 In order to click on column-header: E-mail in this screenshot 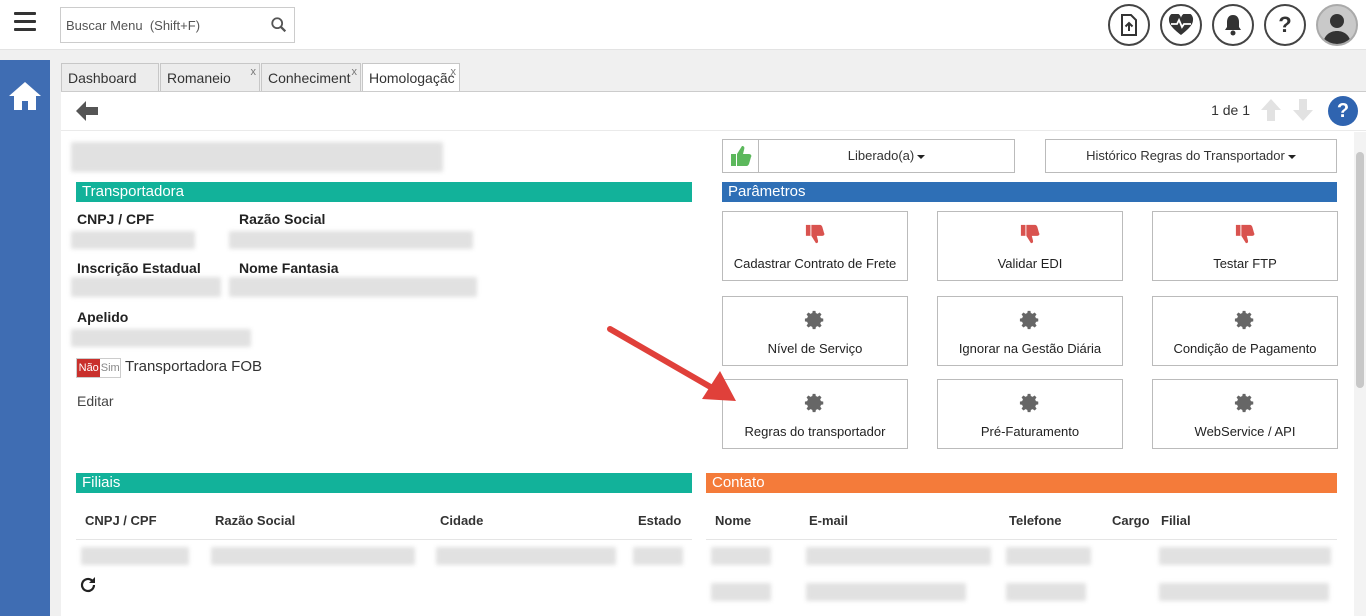, I will do `click(828, 520)`.